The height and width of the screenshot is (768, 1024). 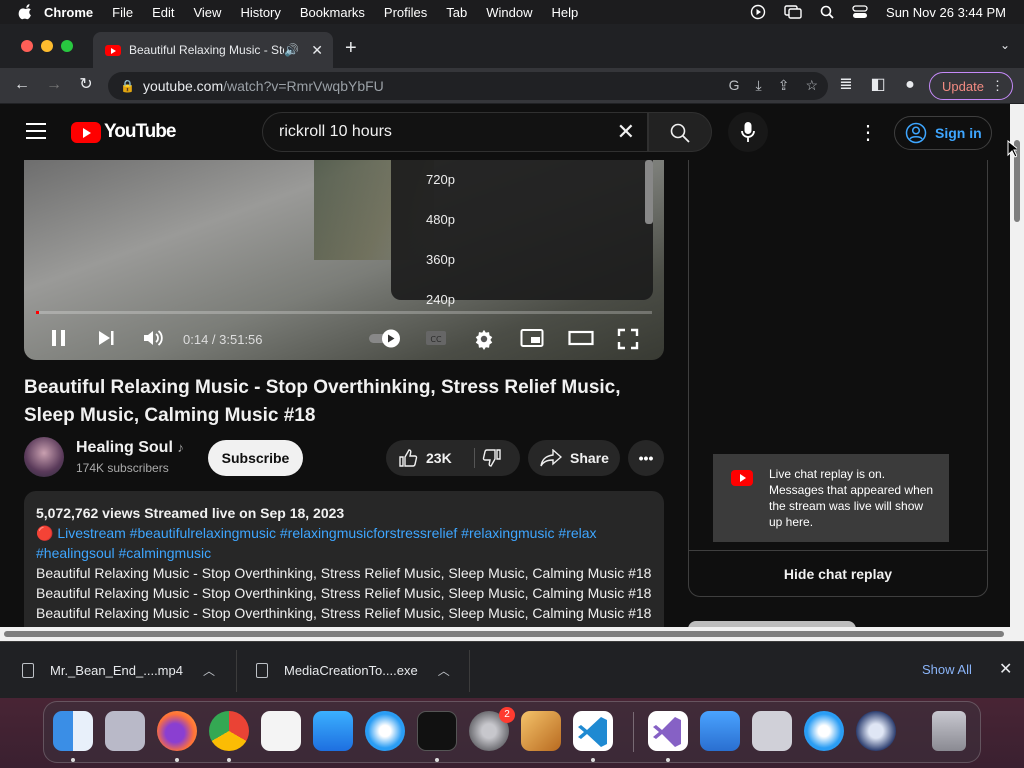 I want to click on finder-icon, so click(x=73, y=731).